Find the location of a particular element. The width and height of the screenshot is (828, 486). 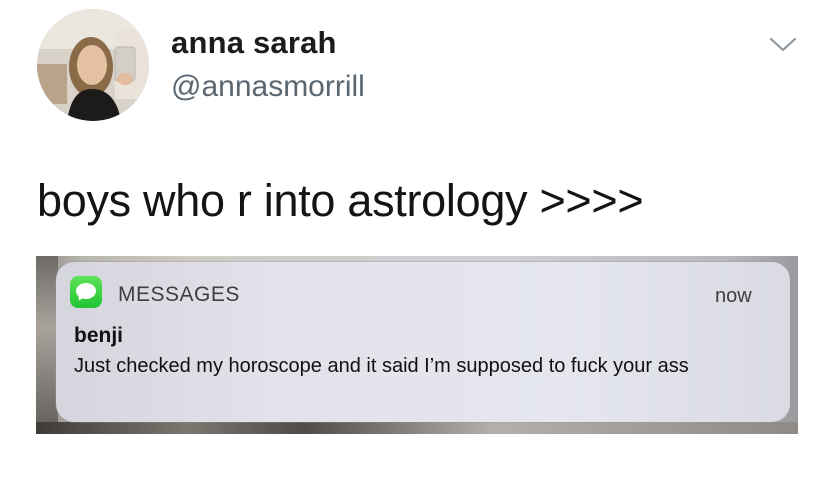

photo-background-bottom is located at coordinates (417, 428).